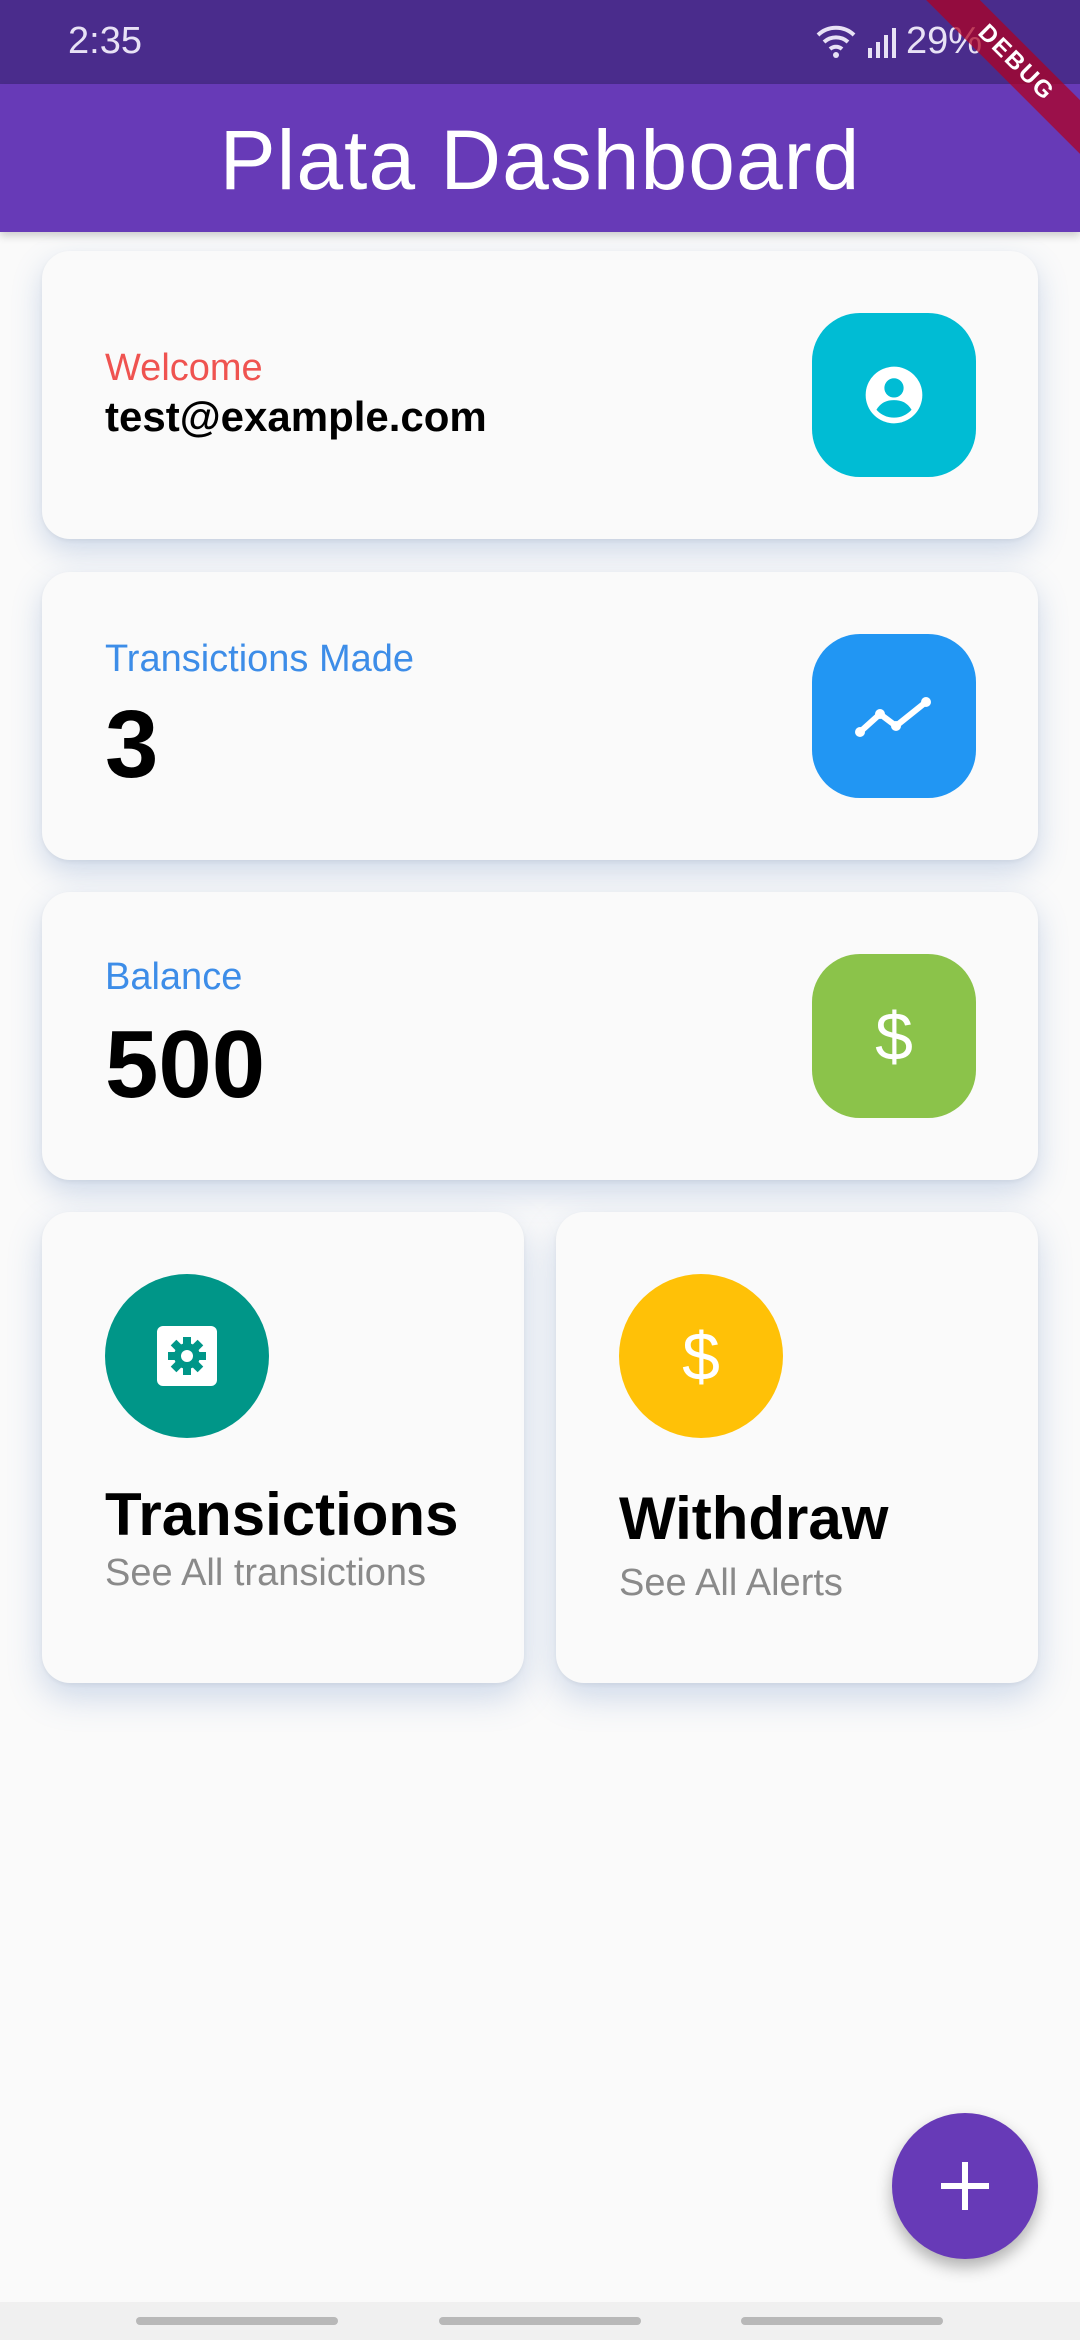  I want to click on account-circle-icon, so click(894, 395).